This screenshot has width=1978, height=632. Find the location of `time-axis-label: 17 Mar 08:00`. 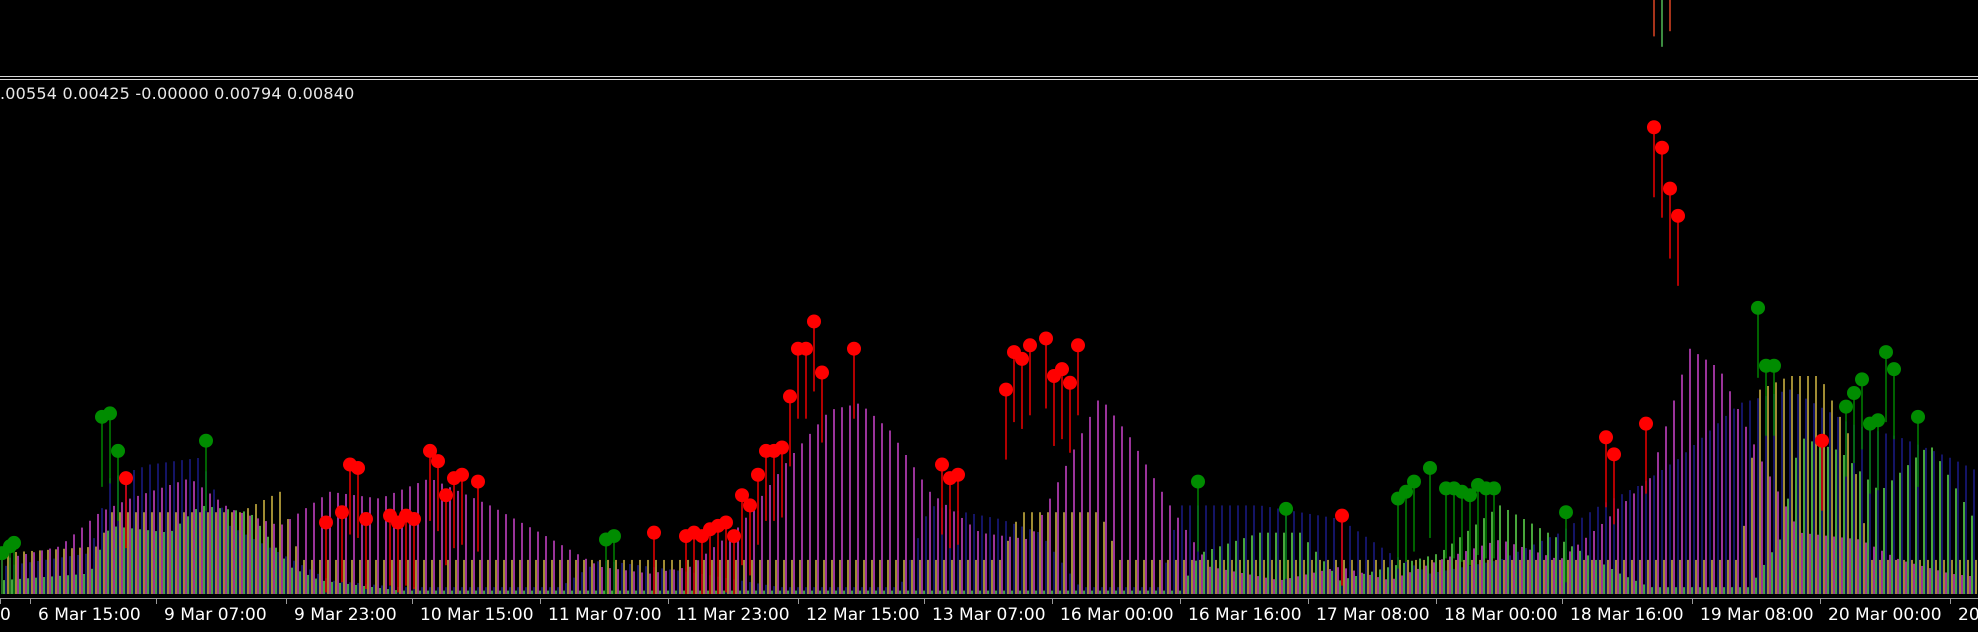

time-axis-label: 17 Mar 08:00 is located at coordinates (1373, 615).